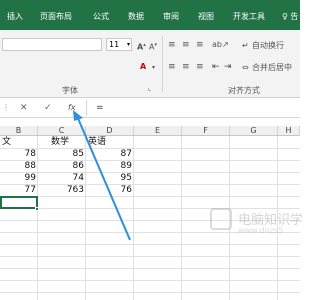 The image size is (320, 300). What do you see at coordinates (206, 16) in the screenshot?
I see `tab-view: 视图` at bounding box center [206, 16].